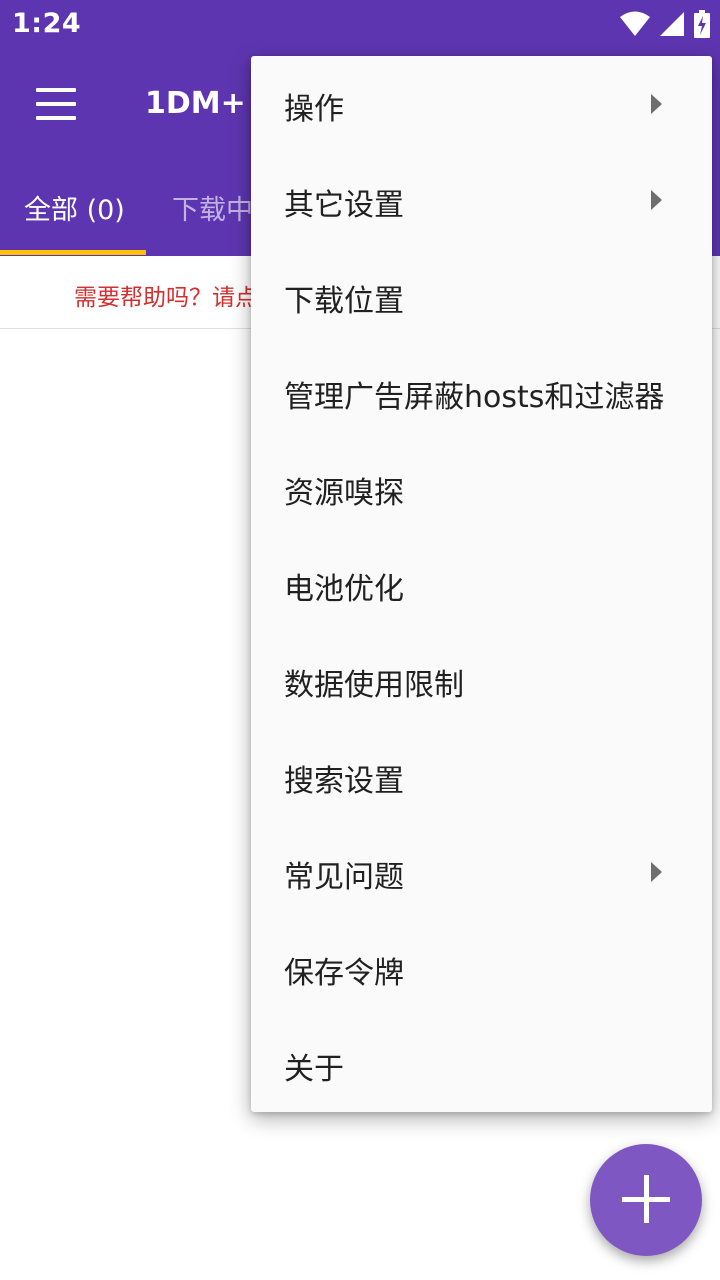  Describe the element at coordinates (56, 104) in the screenshot. I see `hamburger-menu-icon` at that location.